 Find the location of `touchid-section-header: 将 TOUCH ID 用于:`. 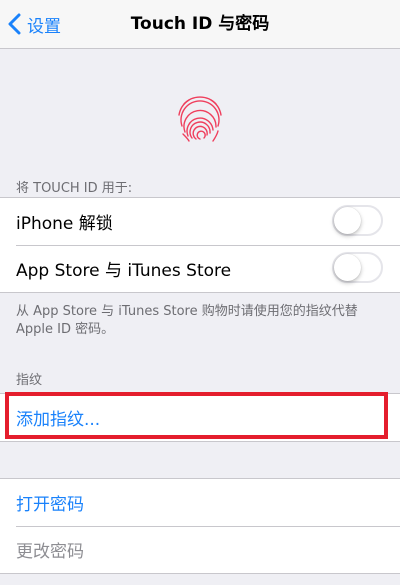

touchid-section-header: 将 TOUCH ID 用于: is located at coordinates (74, 188).